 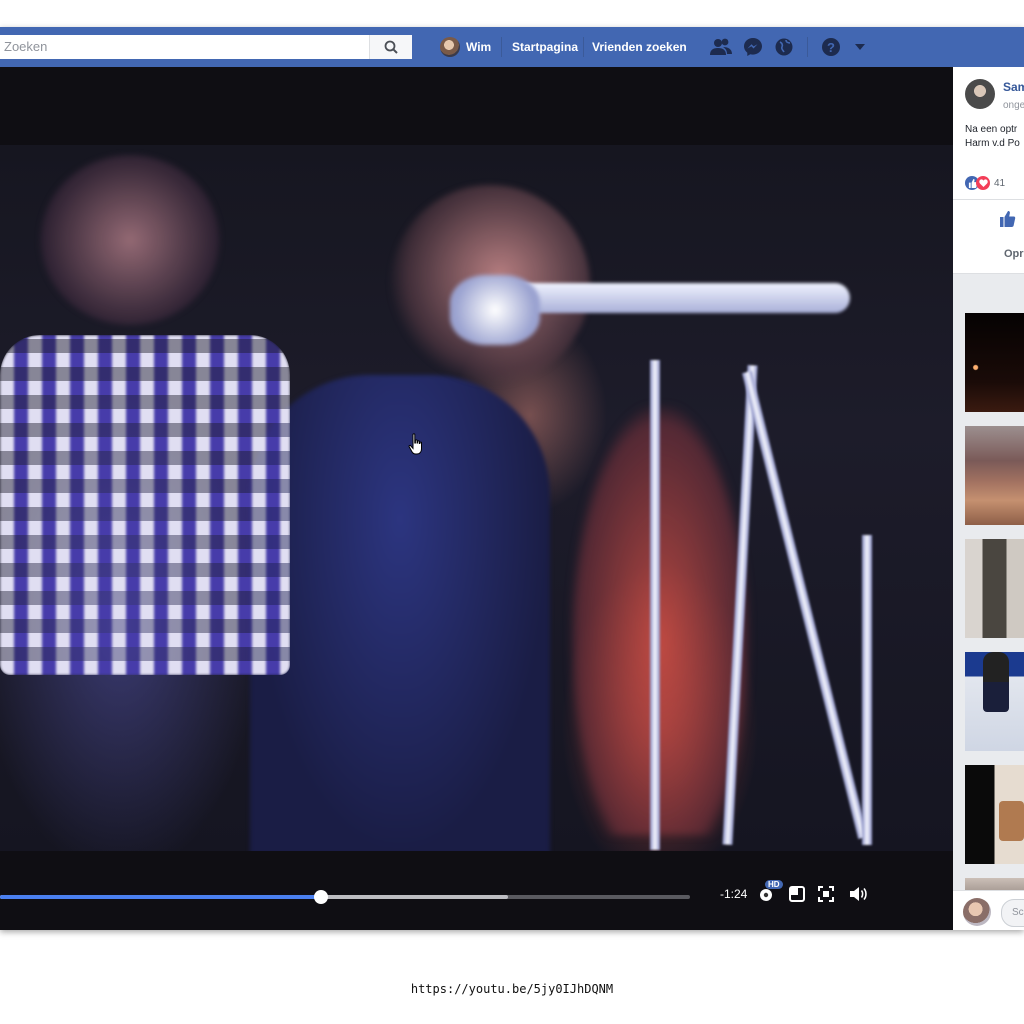 I want to click on mini-player-icon, so click(x=797, y=894).